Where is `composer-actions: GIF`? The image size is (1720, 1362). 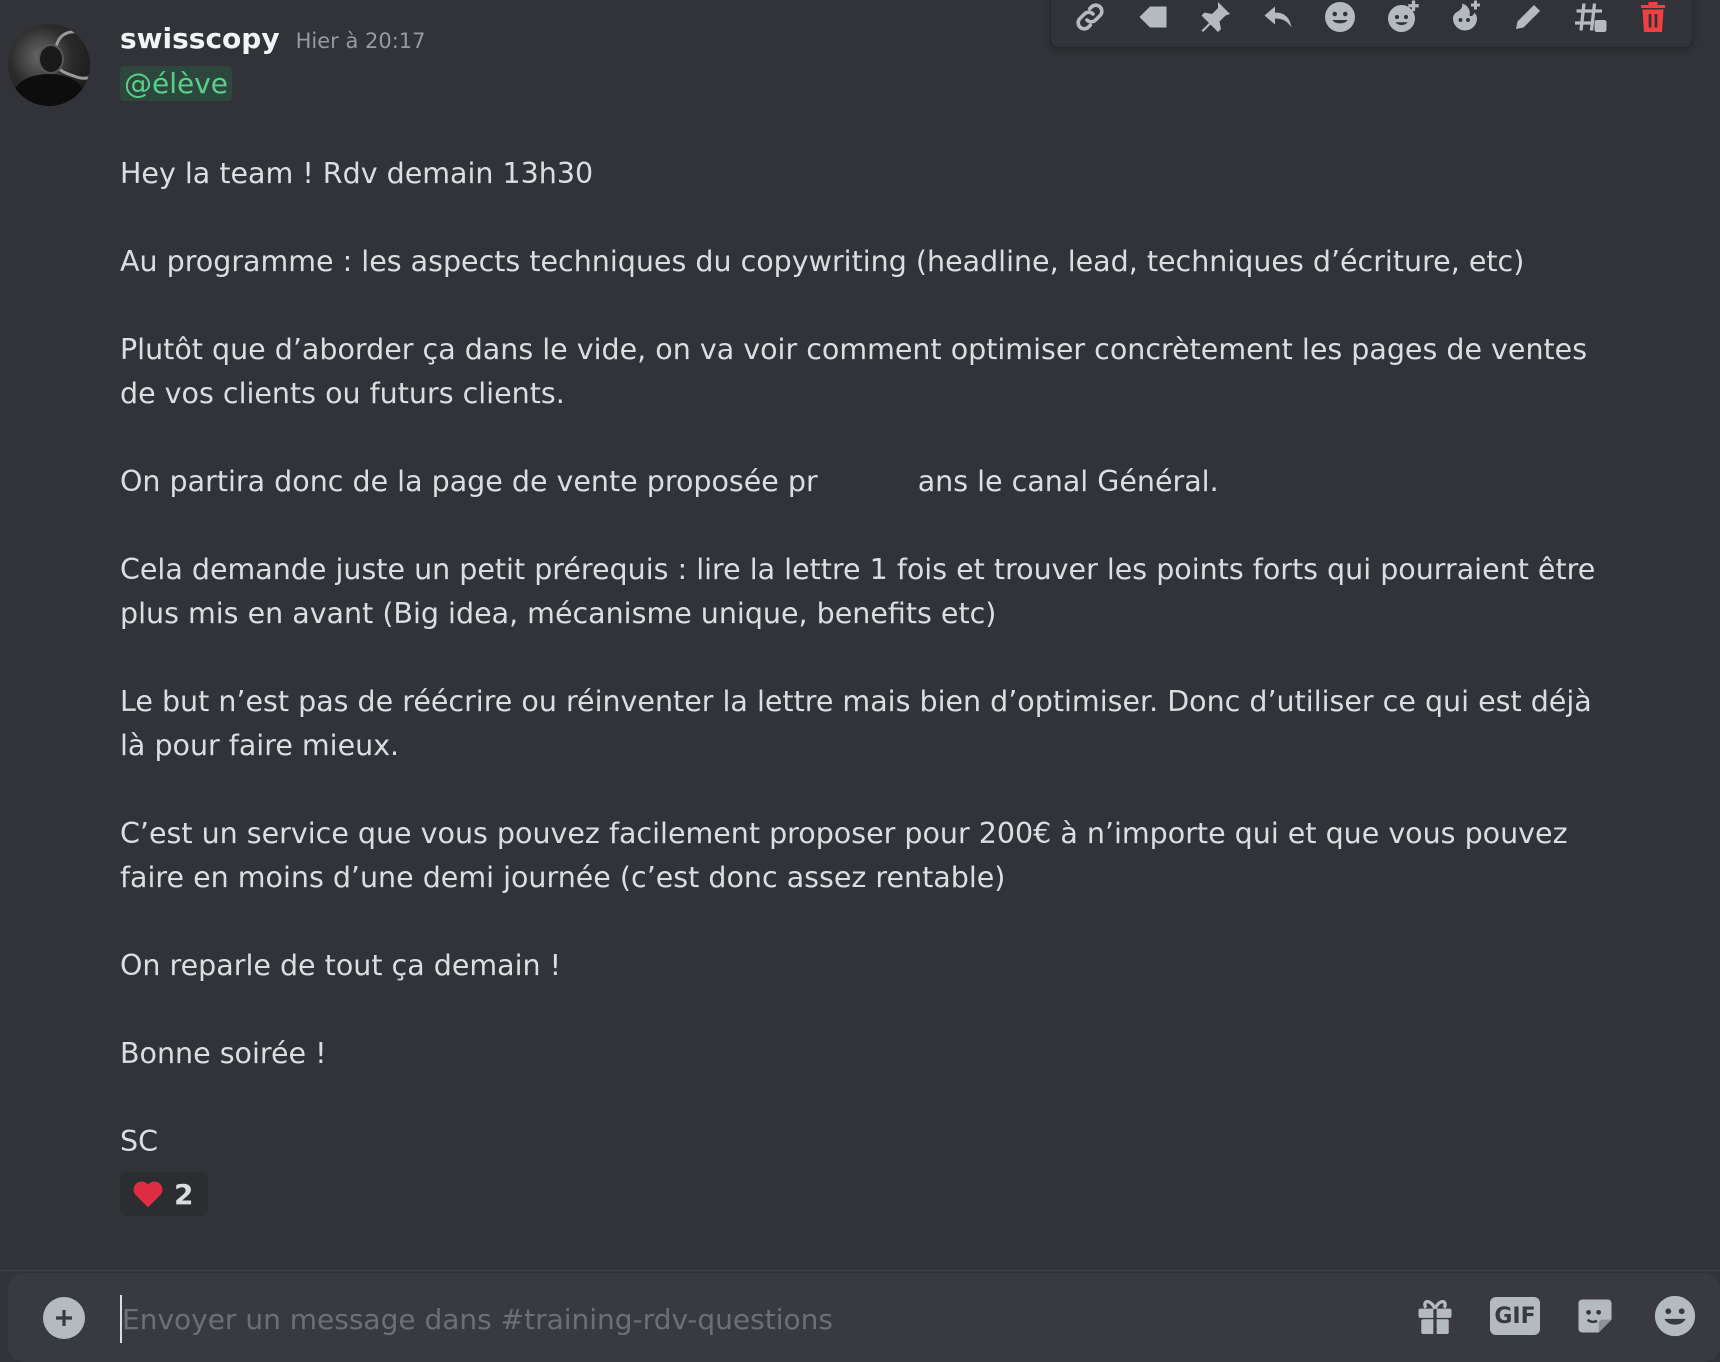
composer-actions: GIF is located at coordinates (1555, 1316).